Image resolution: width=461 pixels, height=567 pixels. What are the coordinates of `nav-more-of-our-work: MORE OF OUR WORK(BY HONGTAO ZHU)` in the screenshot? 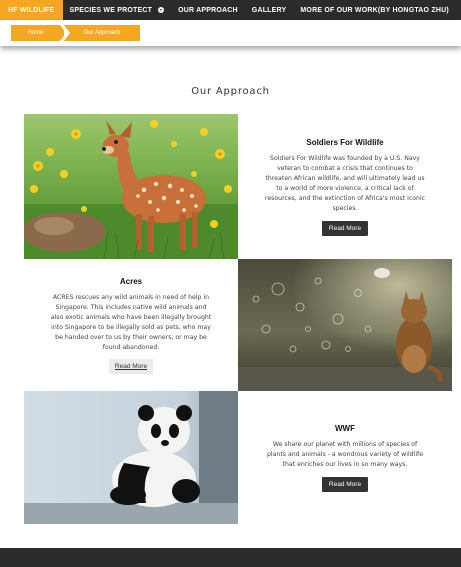 It's located at (374, 10).